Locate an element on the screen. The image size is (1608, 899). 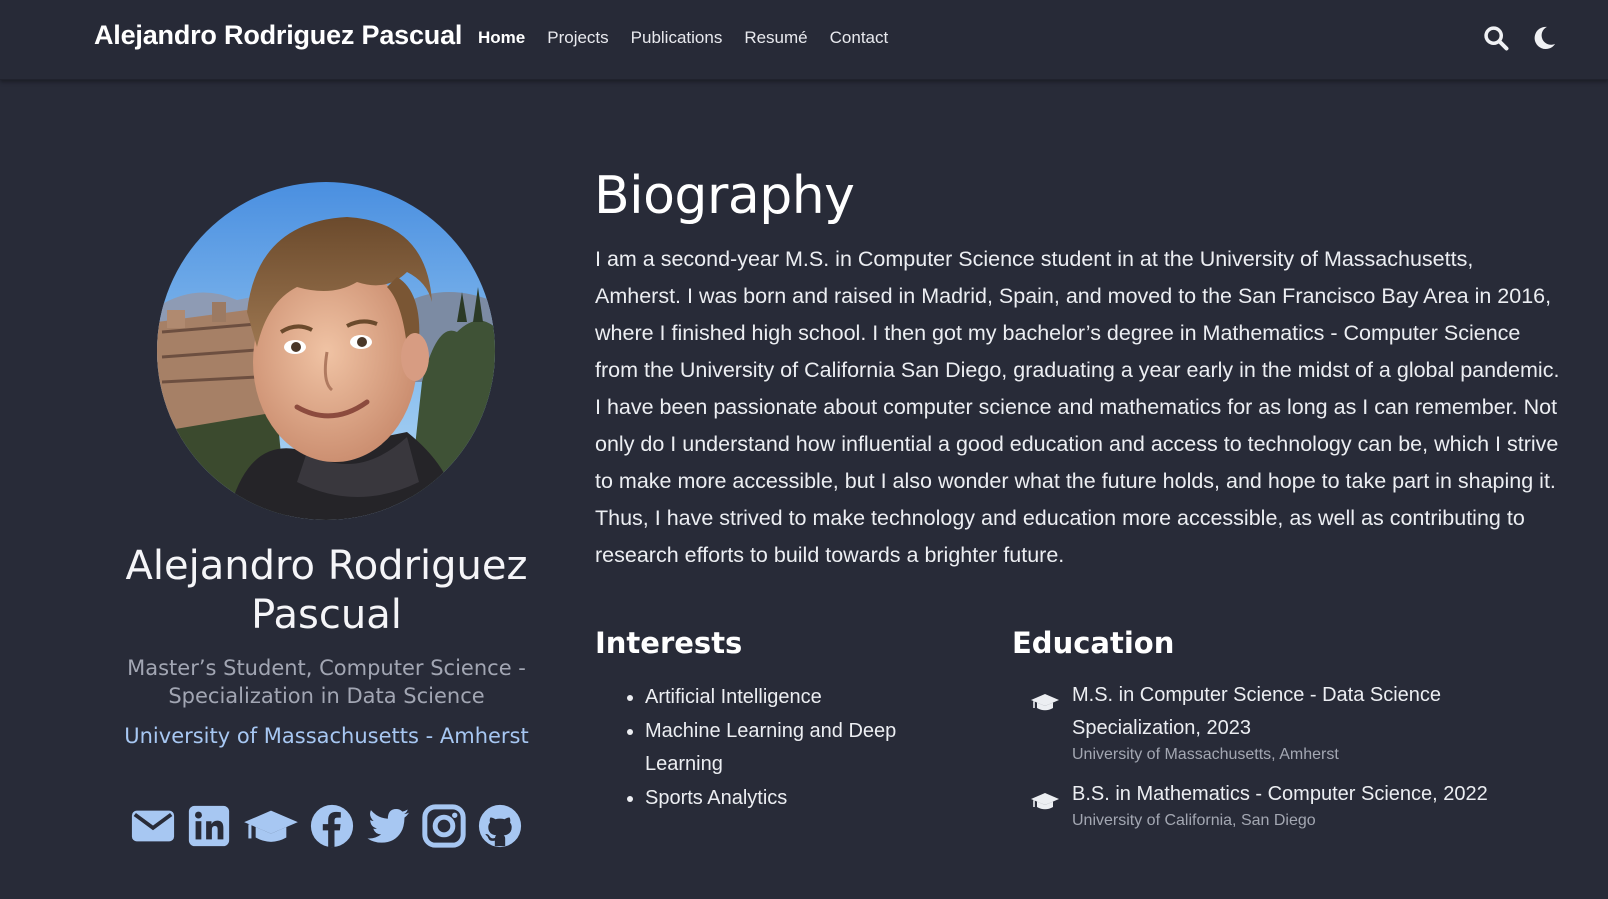
nav-link-home: Home is located at coordinates (501, 38).